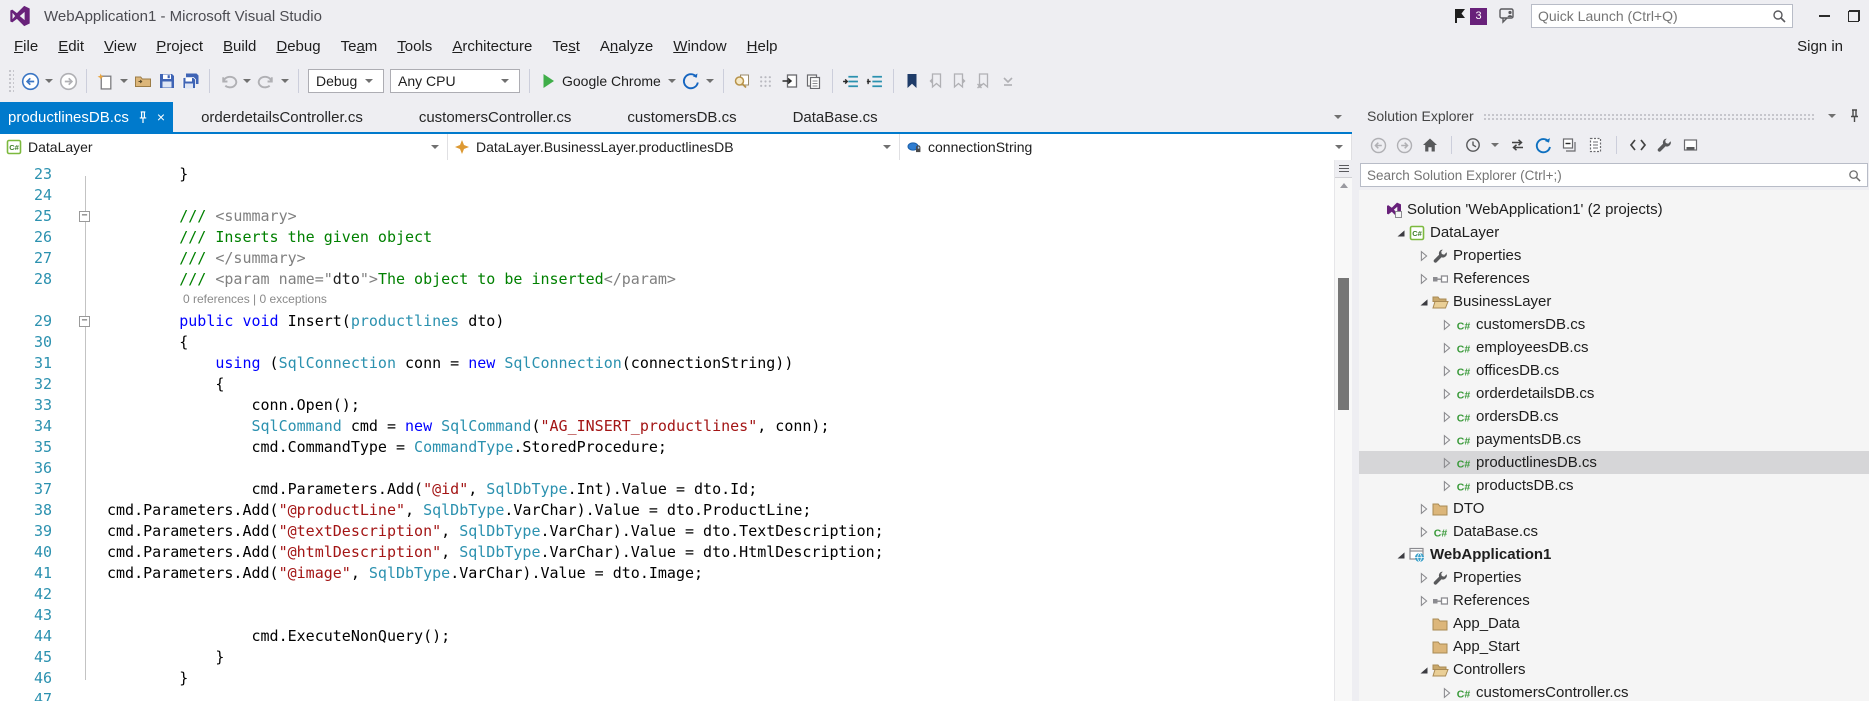 The image size is (1869, 701). What do you see at coordinates (84, 321) in the screenshot?
I see `collapse-region-icon` at bounding box center [84, 321].